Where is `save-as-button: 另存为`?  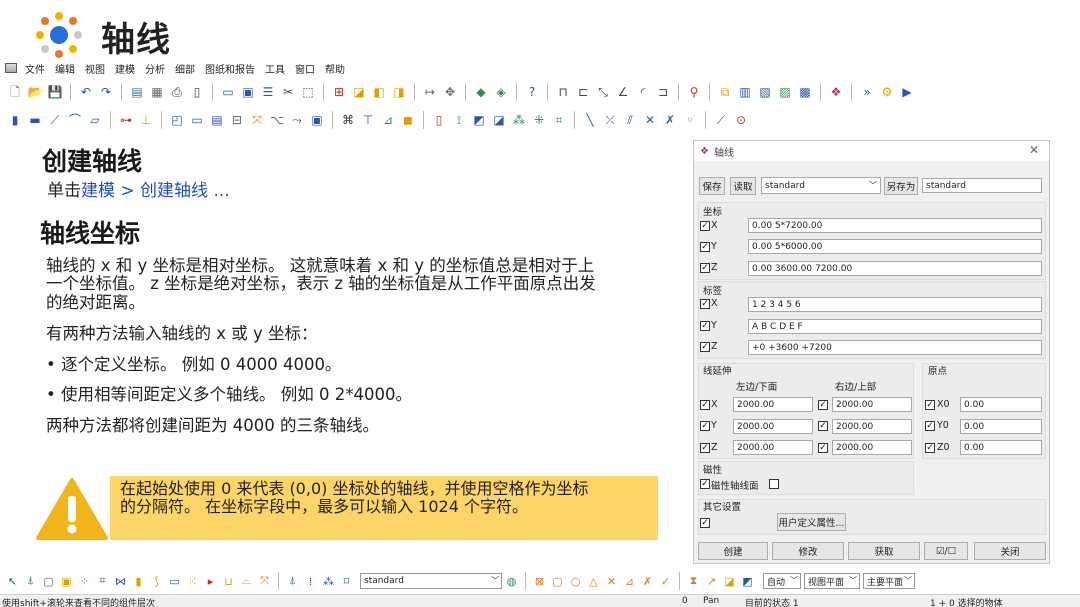 save-as-button: 另存为 is located at coordinates (901, 186).